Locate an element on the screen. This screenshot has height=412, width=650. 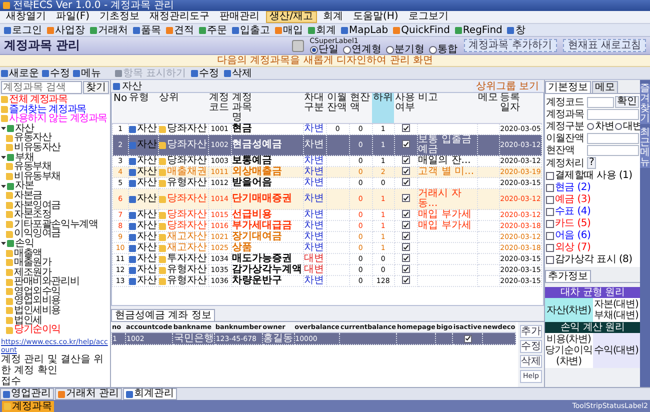
tree-item: 손익 is located at coordinates (24, 243).